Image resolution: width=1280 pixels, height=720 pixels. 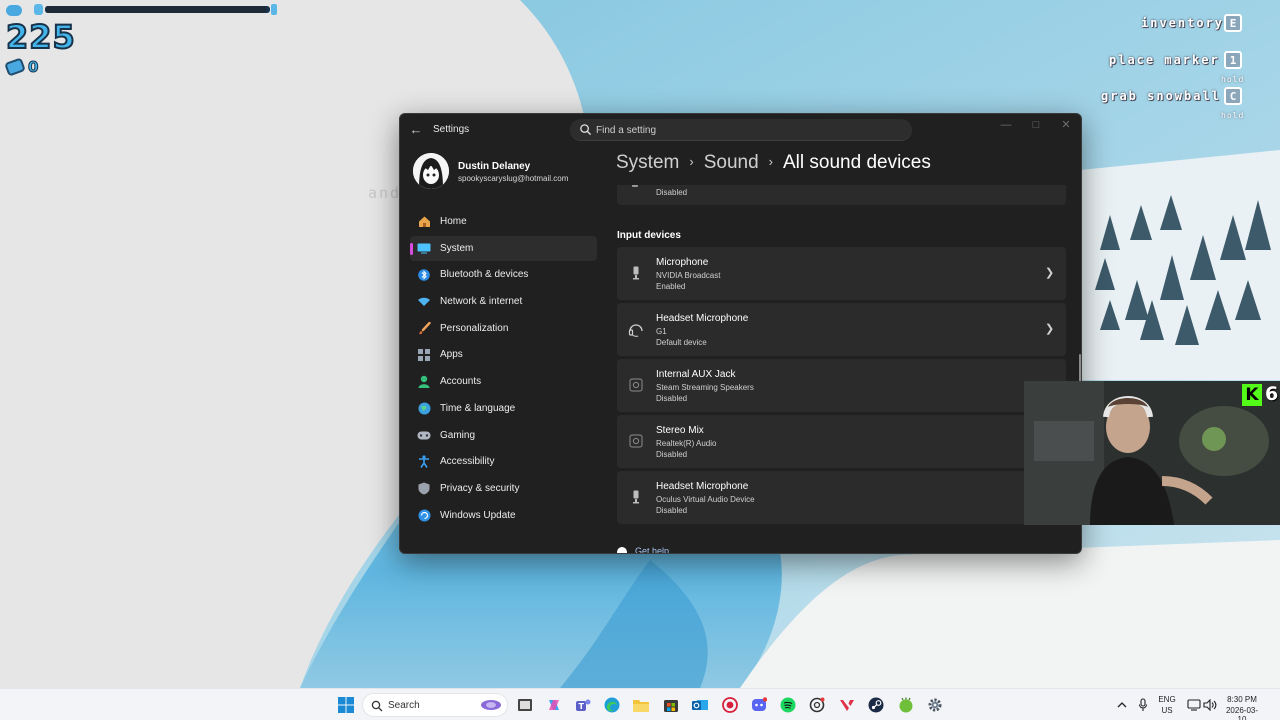 What do you see at coordinates (847, 705) in the screenshot?
I see `valorant-icon` at bounding box center [847, 705].